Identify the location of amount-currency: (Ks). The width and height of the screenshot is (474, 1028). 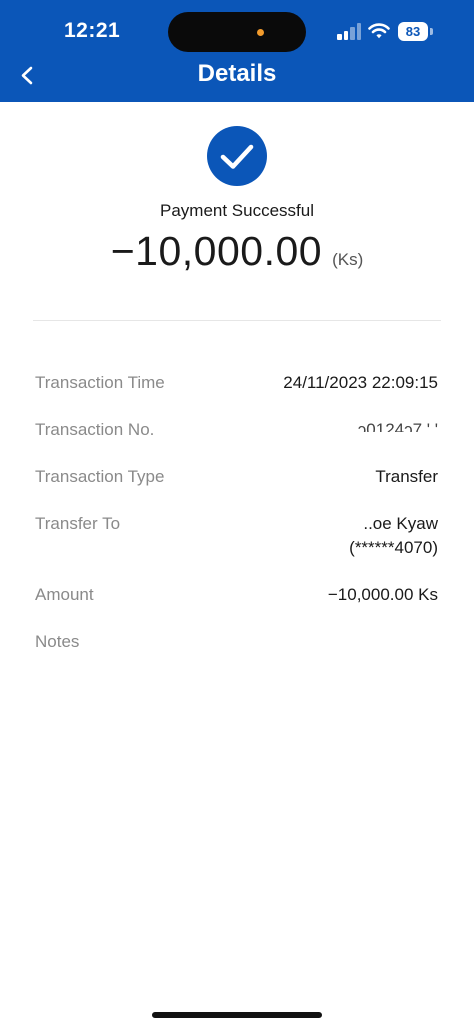
(348, 259).